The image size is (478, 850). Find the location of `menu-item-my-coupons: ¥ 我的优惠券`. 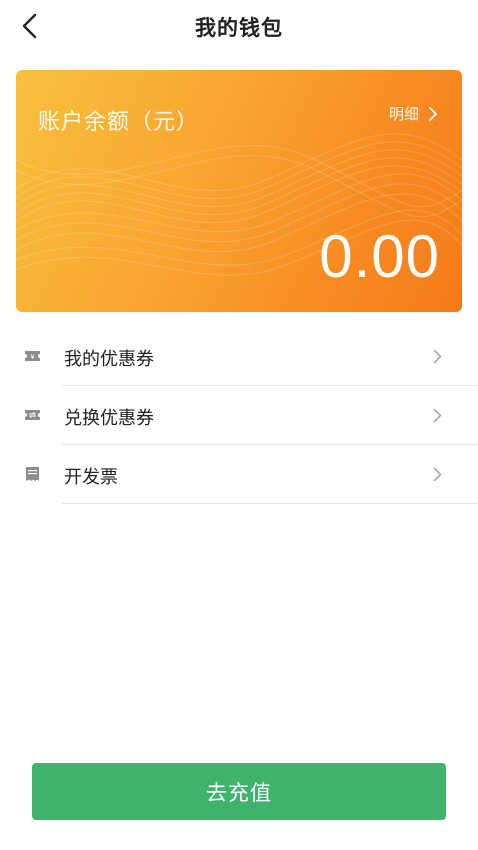

menu-item-my-coupons: ¥ 我的优惠券 is located at coordinates (239, 356).